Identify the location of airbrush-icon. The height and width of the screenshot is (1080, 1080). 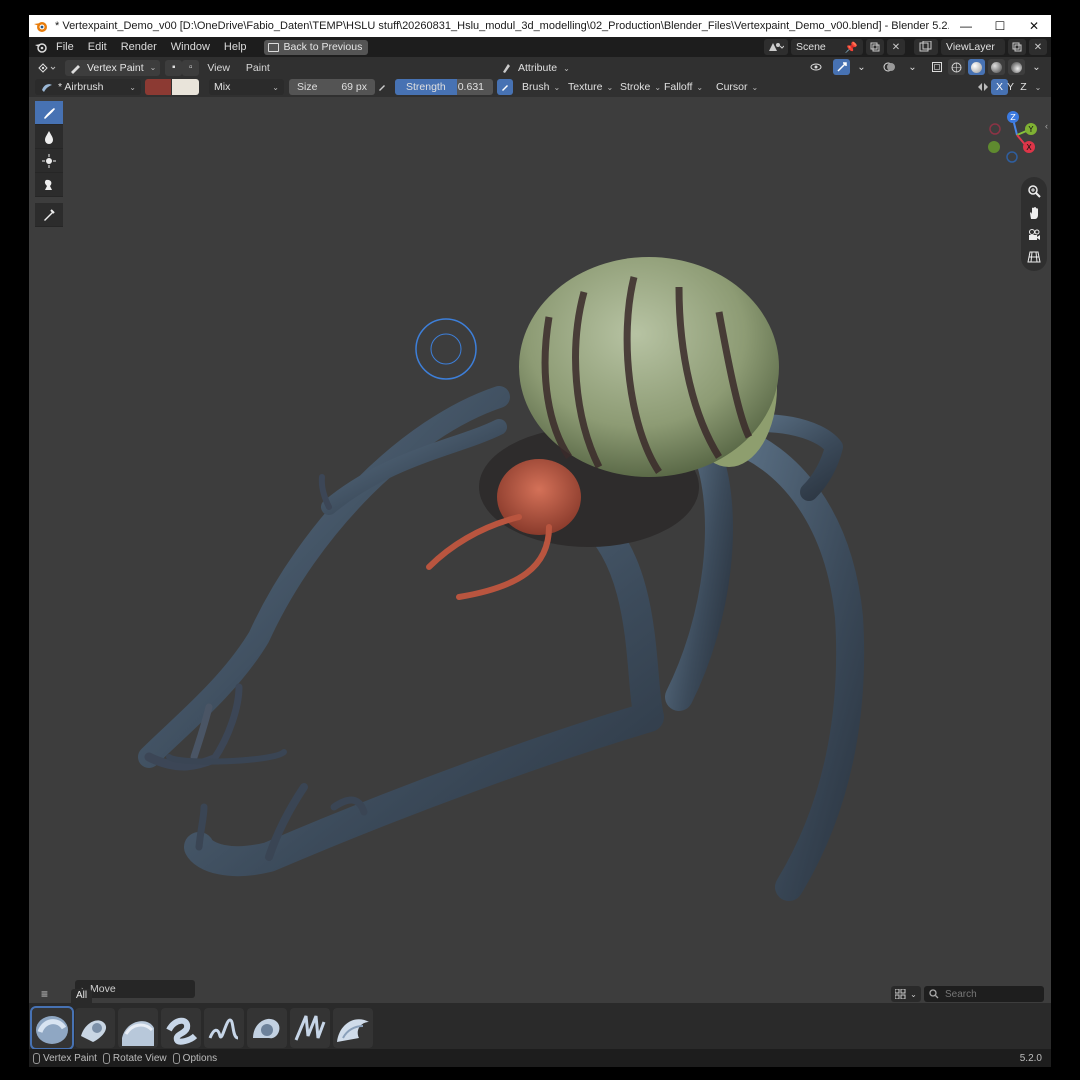
(47, 88).